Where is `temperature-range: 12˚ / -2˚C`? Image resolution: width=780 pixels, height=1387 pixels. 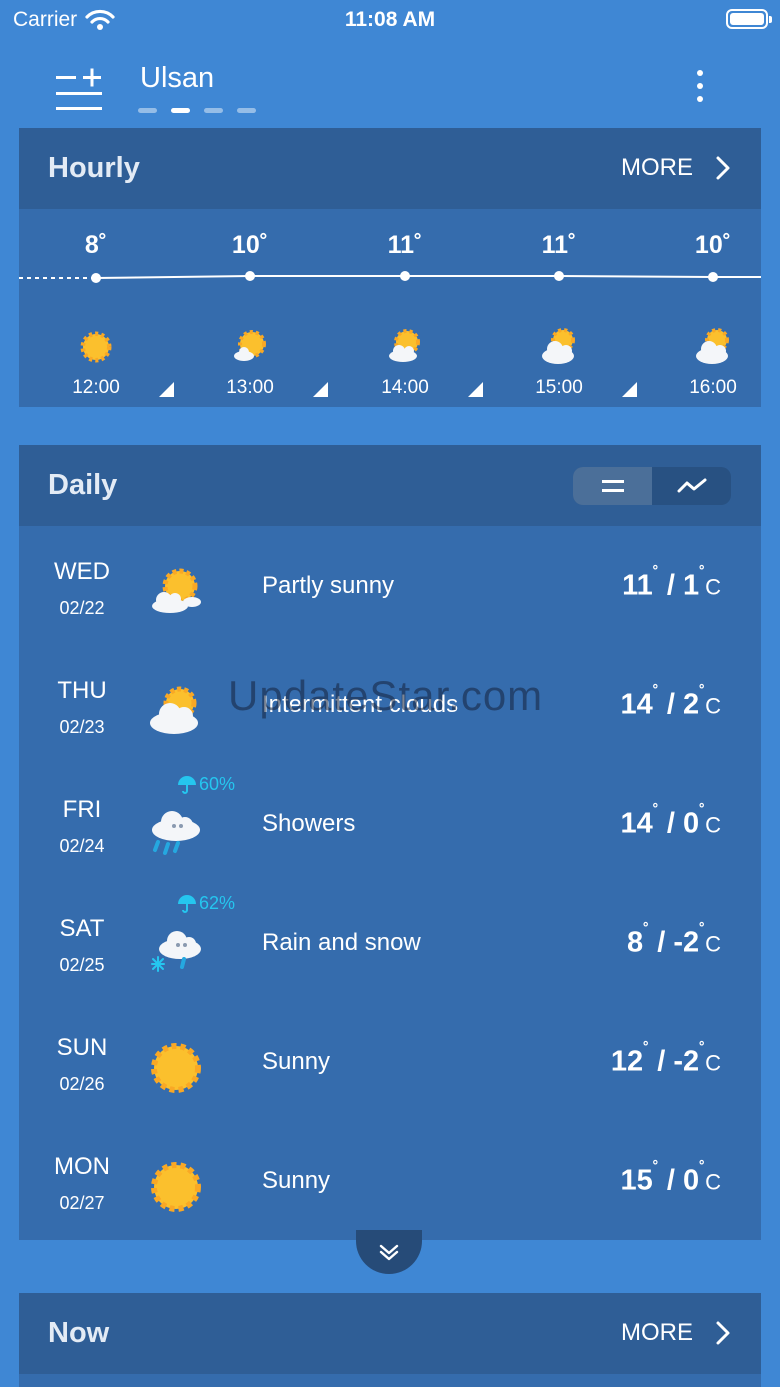 temperature-range: 12˚ / -2˚C is located at coordinates (665, 1059).